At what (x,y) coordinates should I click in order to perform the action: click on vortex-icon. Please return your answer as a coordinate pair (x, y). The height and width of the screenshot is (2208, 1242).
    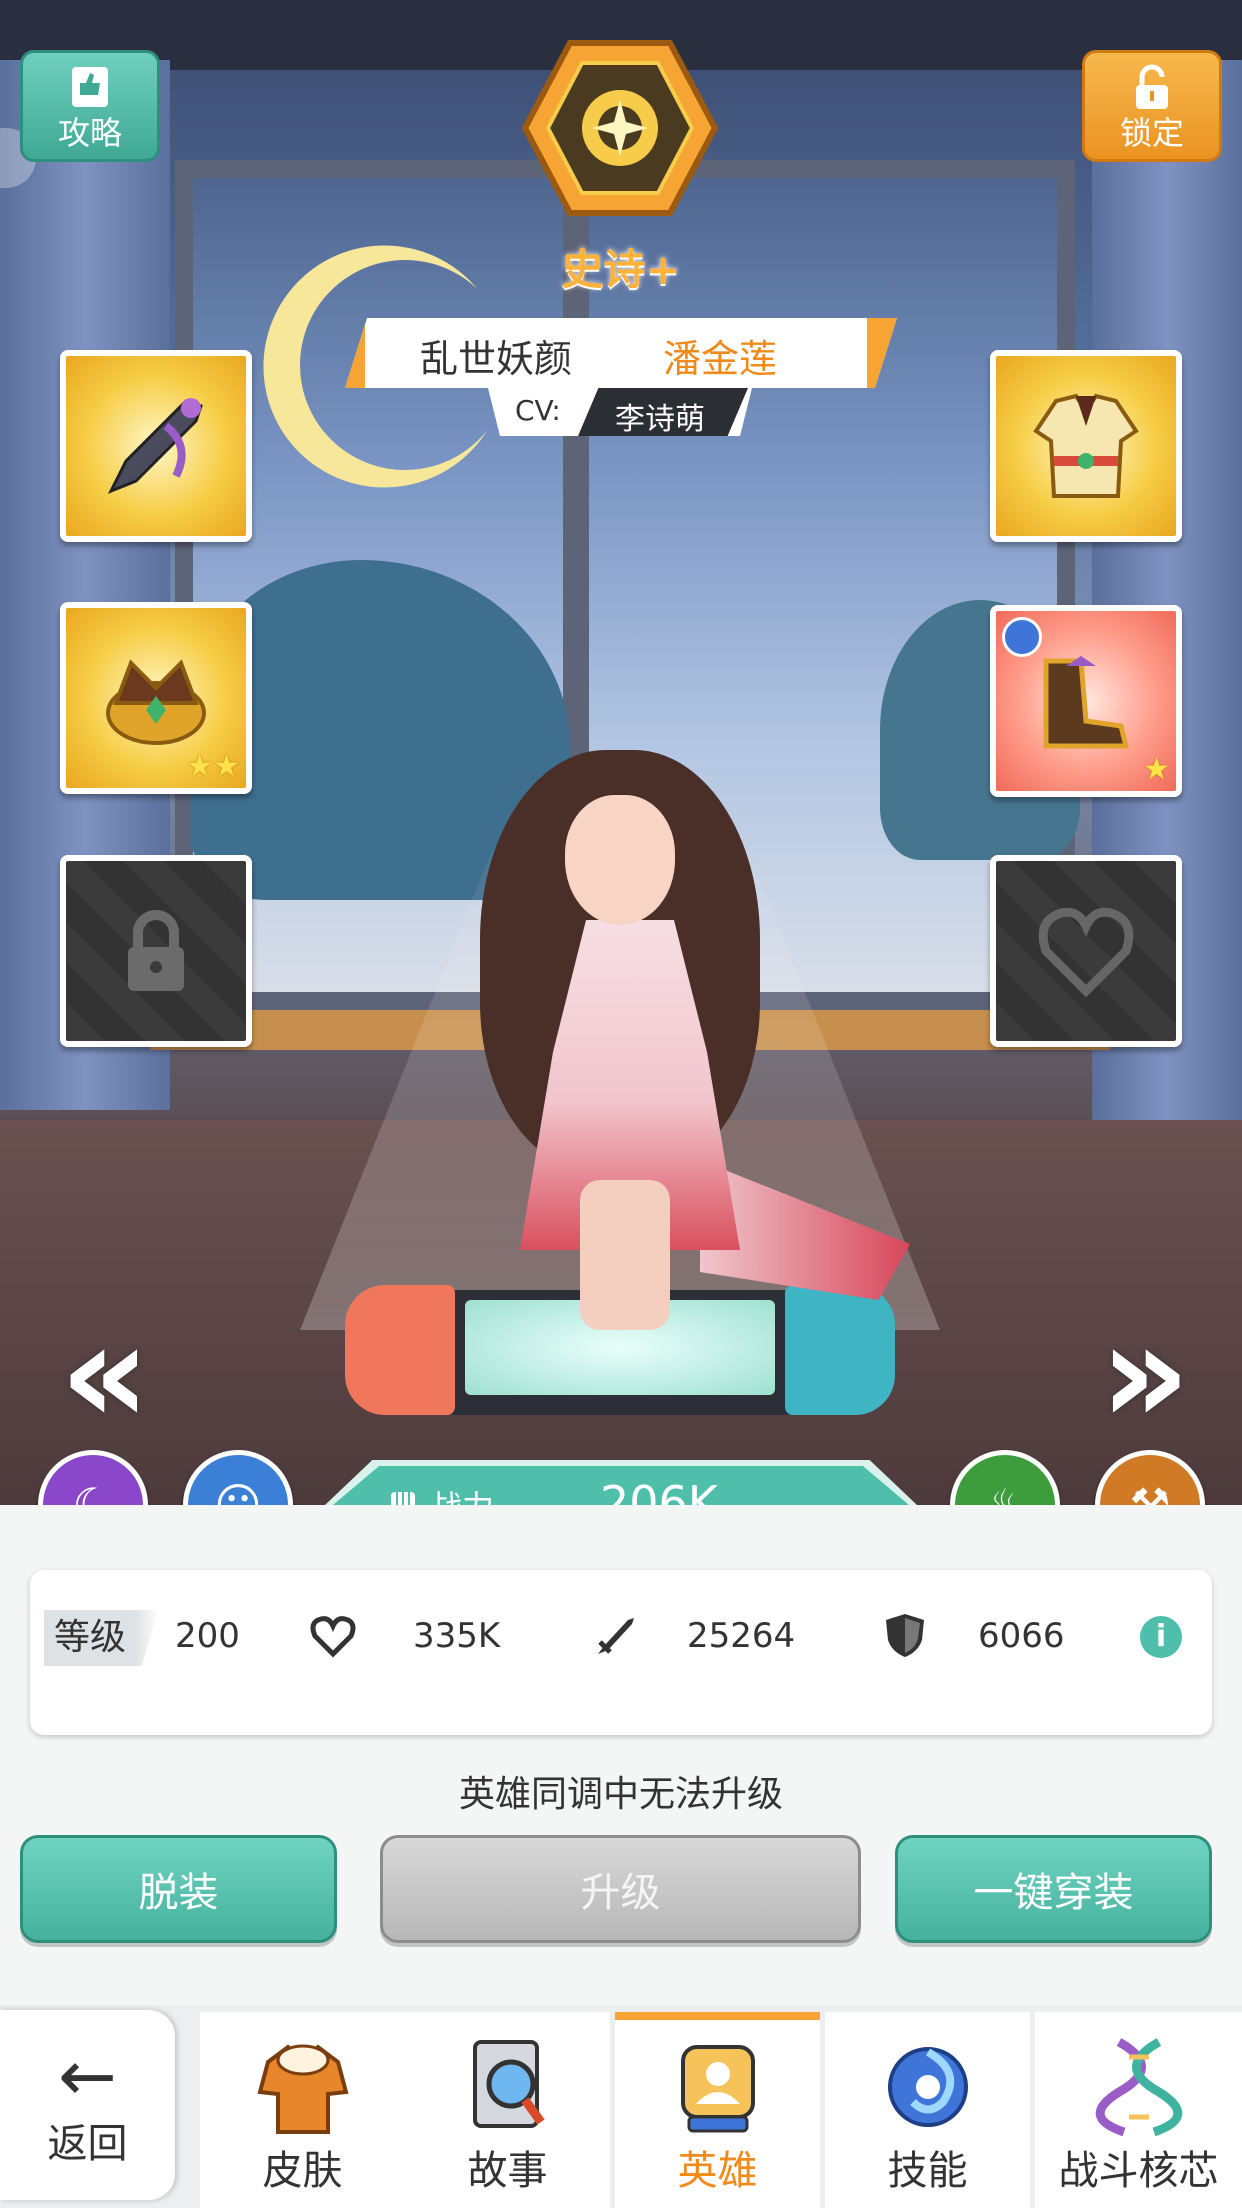
    Looking at the image, I should click on (927, 2087).